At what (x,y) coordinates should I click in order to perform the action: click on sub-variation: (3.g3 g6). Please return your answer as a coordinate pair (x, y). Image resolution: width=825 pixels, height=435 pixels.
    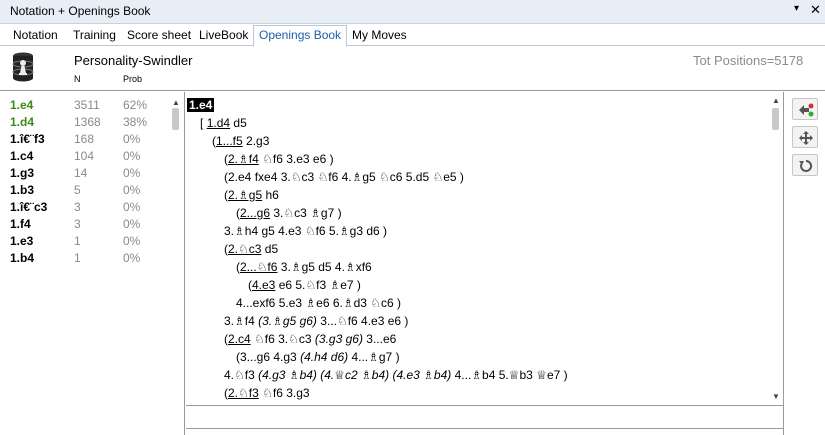
    Looking at the image, I should click on (339, 339).